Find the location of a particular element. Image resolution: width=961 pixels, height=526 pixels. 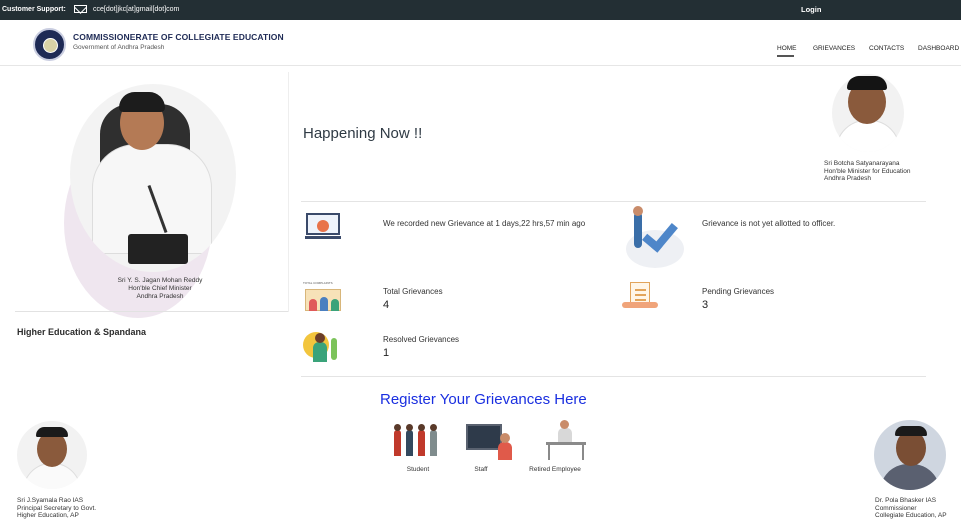

nav-dashboard: DASHBOARD is located at coordinates (938, 48).